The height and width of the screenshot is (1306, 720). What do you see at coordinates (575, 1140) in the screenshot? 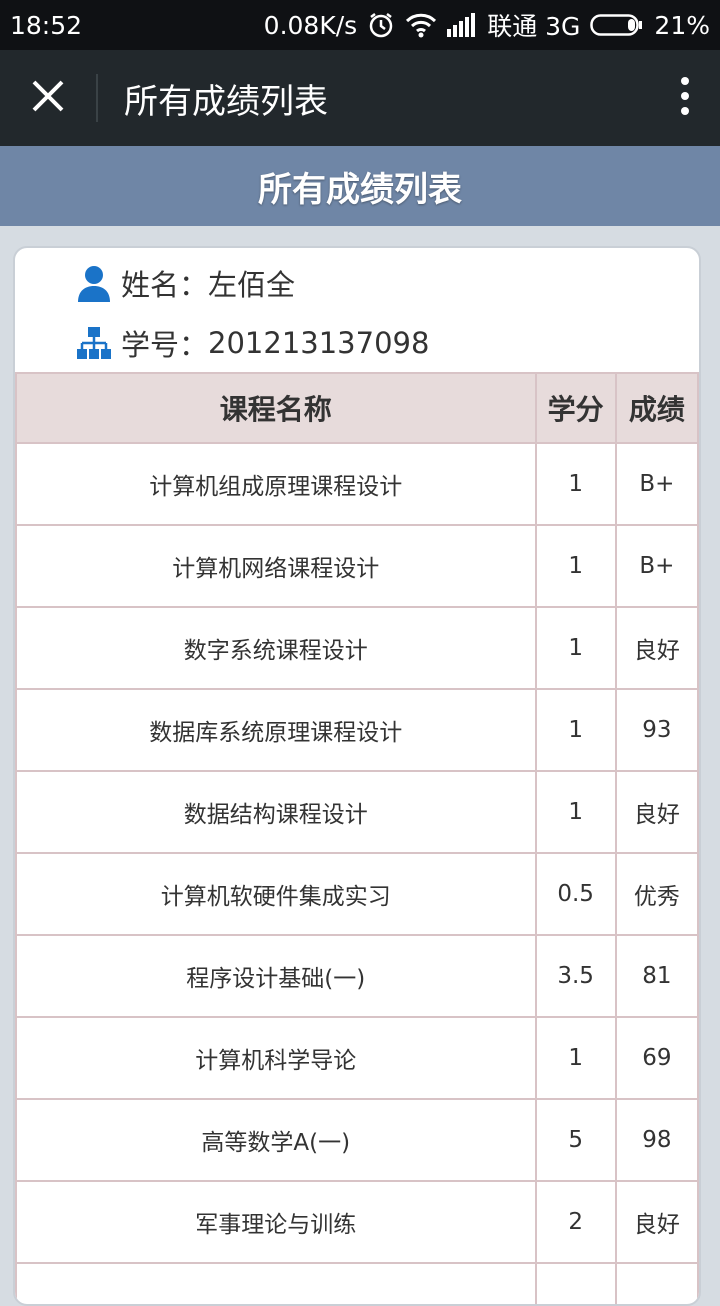
I see `course-credit: 5` at bounding box center [575, 1140].